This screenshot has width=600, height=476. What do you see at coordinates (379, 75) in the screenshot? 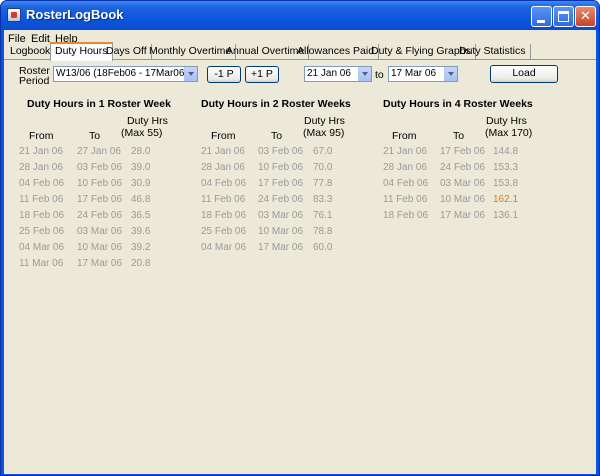
I see `to-label: to` at bounding box center [379, 75].